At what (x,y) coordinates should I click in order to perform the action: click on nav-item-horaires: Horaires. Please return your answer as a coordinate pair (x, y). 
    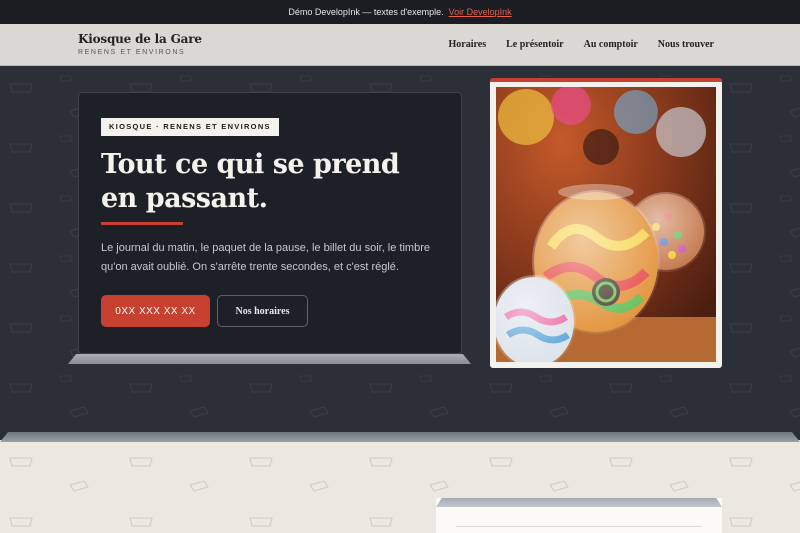
    Looking at the image, I should click on (468, 44).